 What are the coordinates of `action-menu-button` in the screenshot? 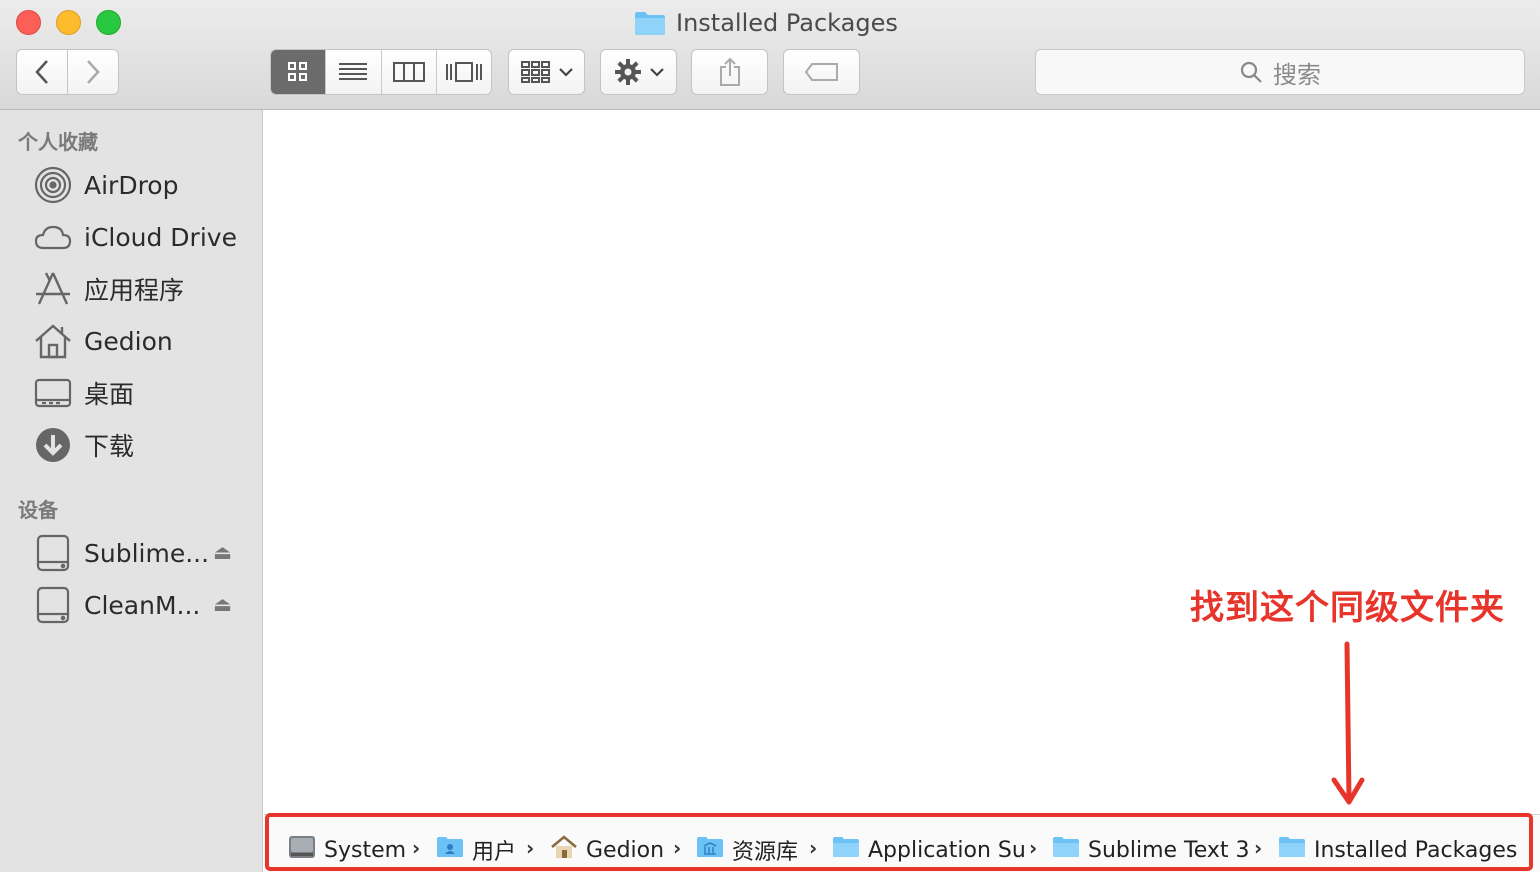 It's located at (638, 72).